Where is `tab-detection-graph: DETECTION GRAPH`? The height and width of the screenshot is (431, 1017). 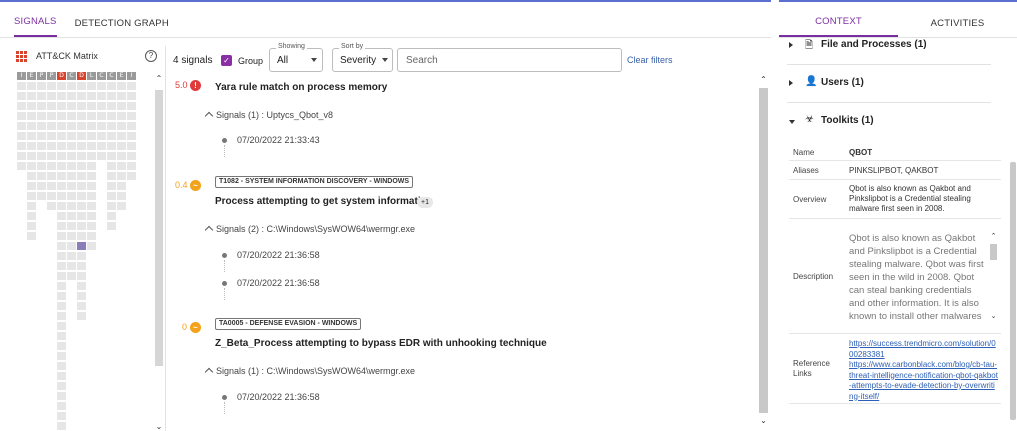 tab-detection-graph: DETECTION GRAPH is located at coordinates (122, 27).